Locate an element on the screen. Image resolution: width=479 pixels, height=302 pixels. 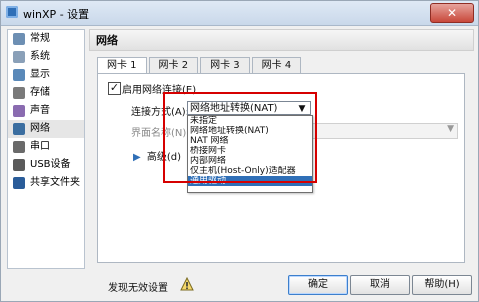
settings-sidebar: 常规 系统 显示 存储 声音 网络 串口 USB设备 共享文件夹 is located at coordinates (46, 149).